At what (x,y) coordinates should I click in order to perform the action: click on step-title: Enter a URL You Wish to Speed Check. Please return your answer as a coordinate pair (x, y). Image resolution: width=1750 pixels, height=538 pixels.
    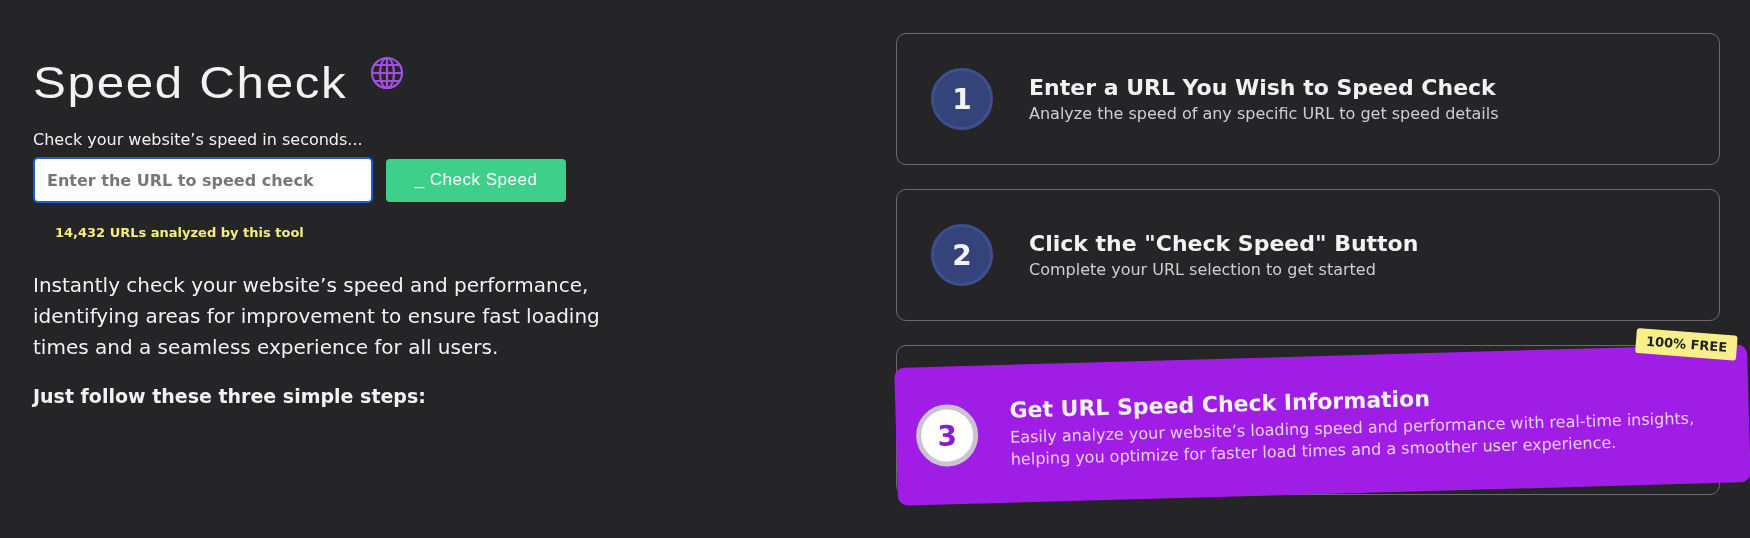
    Looking at the image, I should click on (1263, 87).